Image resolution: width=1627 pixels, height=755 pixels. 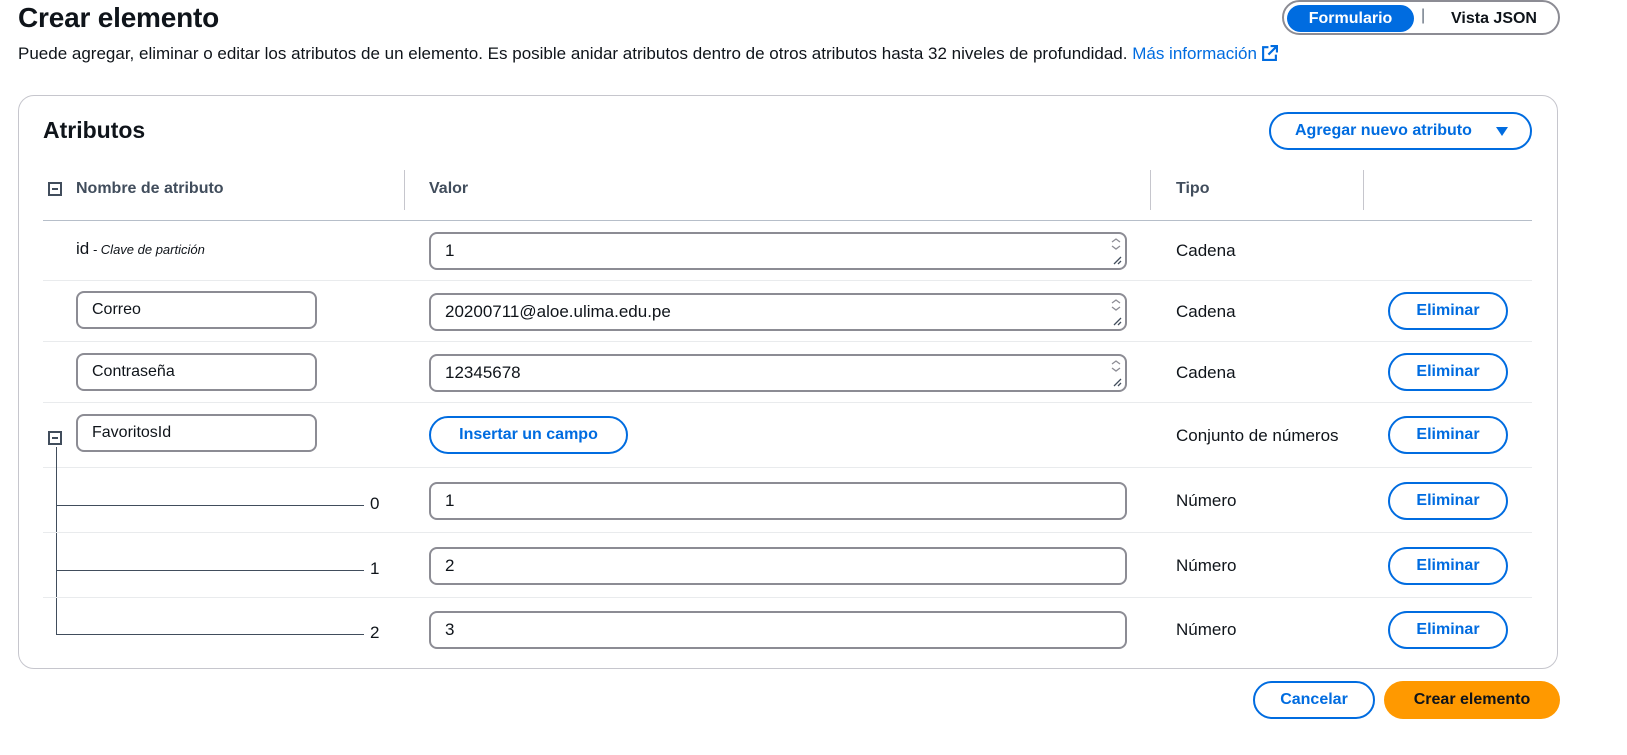 I want to click on collapse-all-icon, so click(x=55, y=189).